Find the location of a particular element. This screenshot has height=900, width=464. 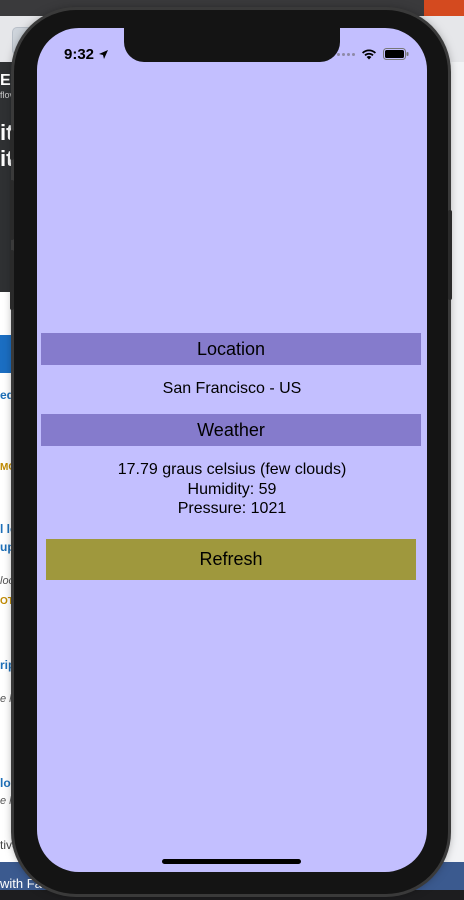

weather-humidity: Humidity: 59 is located at coordinates (232, 489).